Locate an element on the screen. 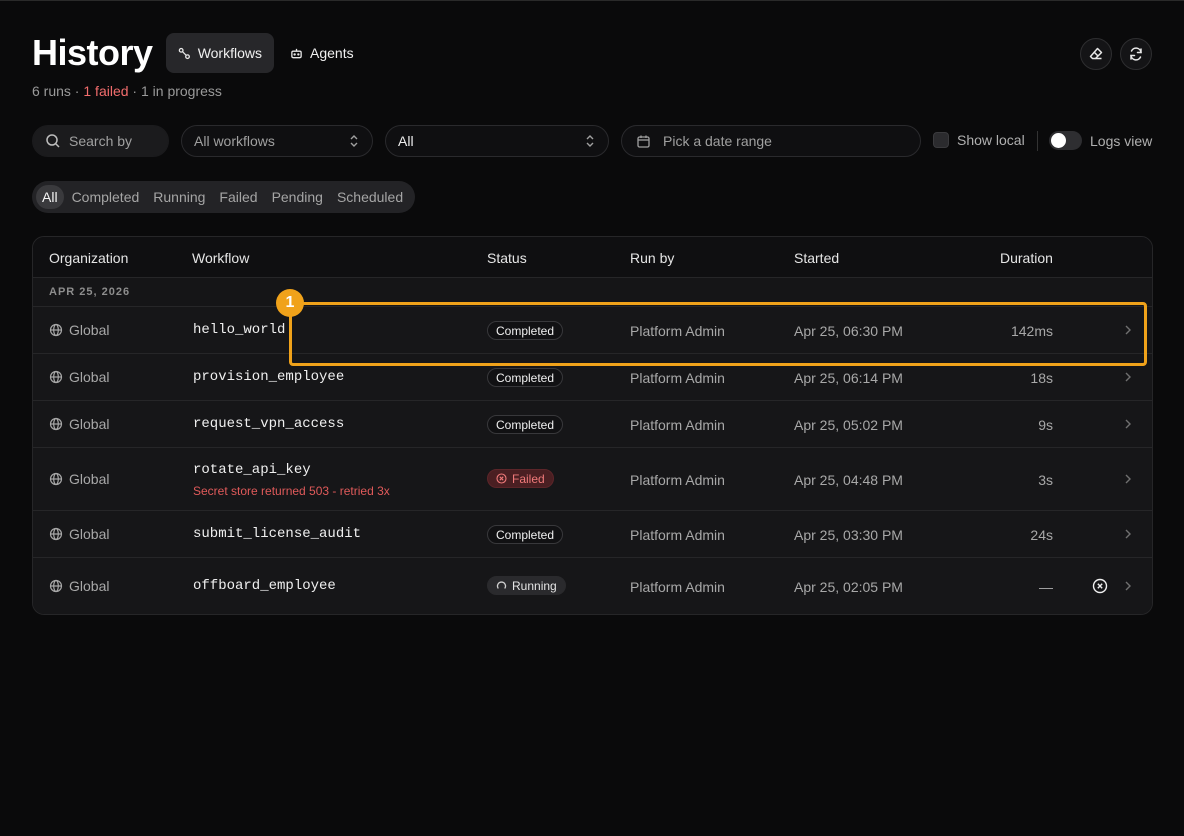 This screenshot has height=836, width=1184. date-group-header: APR 25, 2026 is located at coordinates (592, 292).